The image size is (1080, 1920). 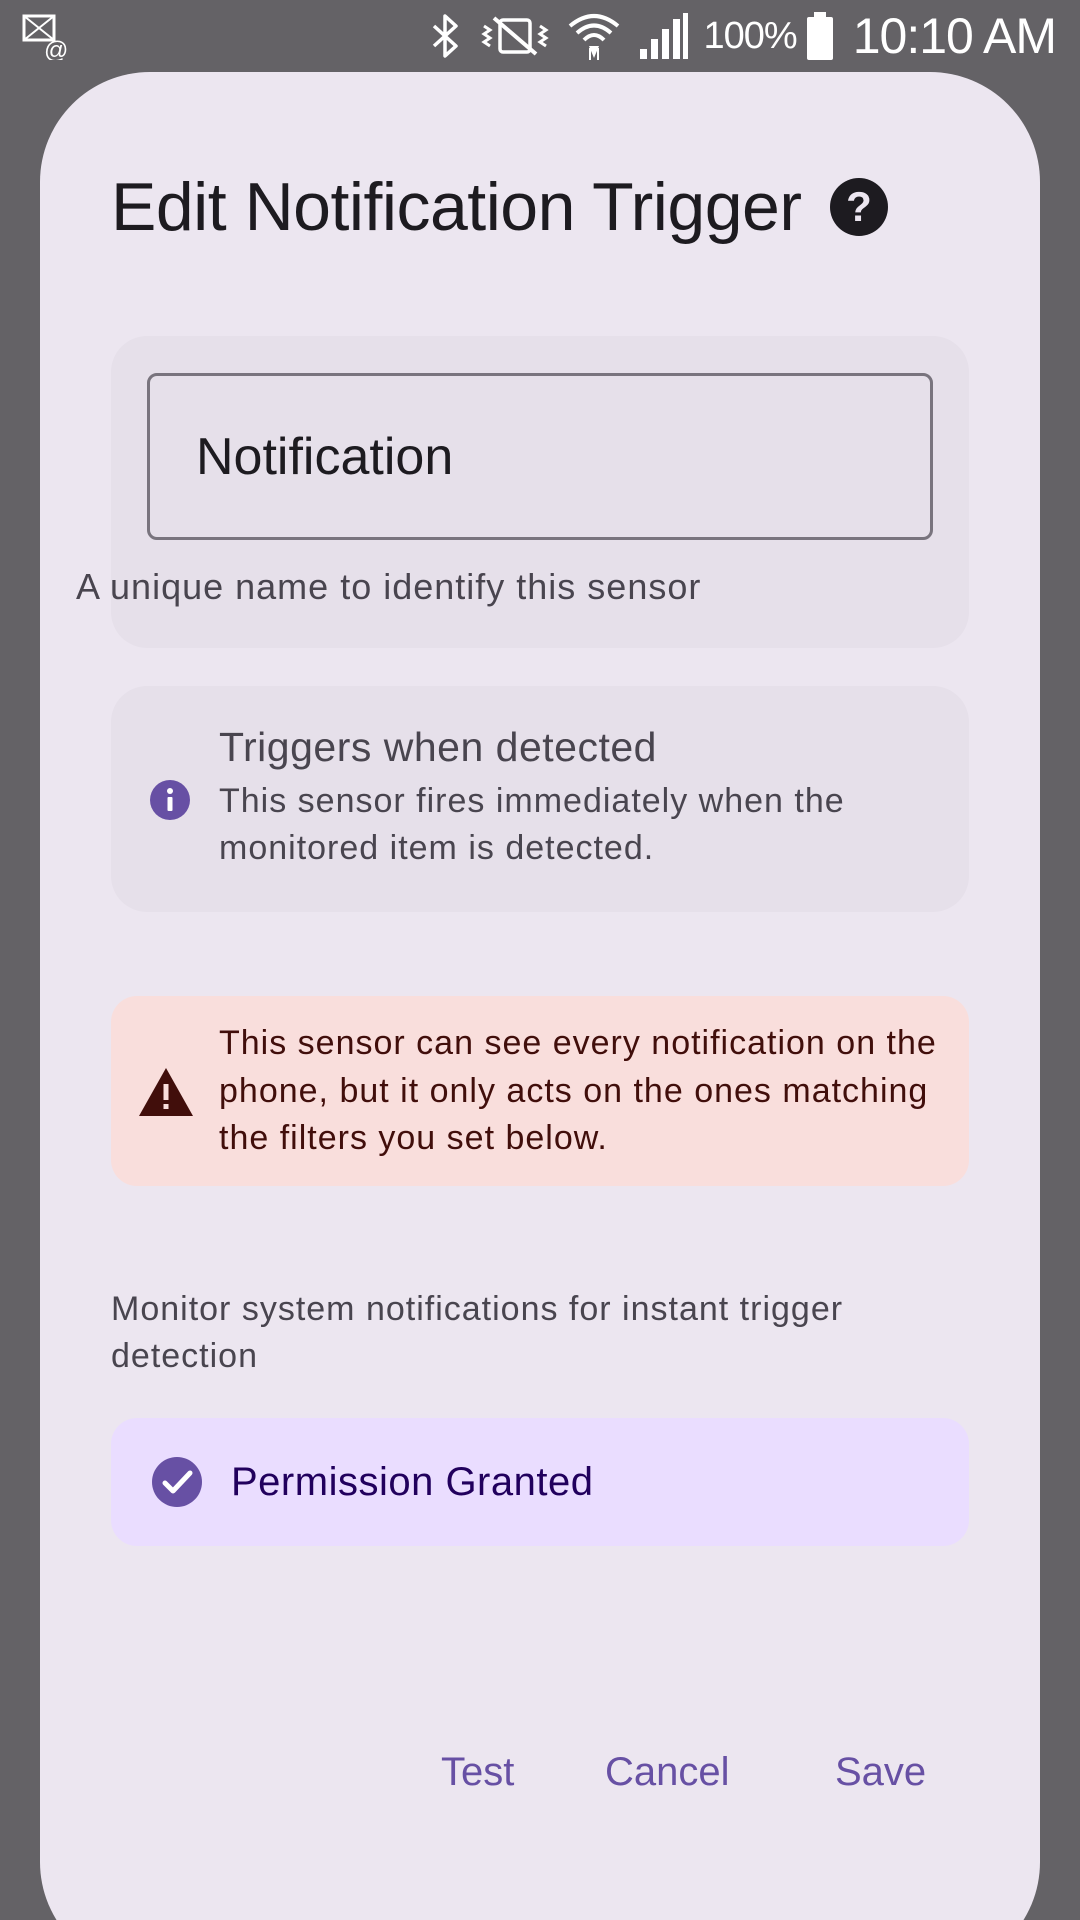 What do you see at coordinates (954, 36) in the screenshot?
I see `status-time: 10:10 AM` at bounding box center [954, 36].